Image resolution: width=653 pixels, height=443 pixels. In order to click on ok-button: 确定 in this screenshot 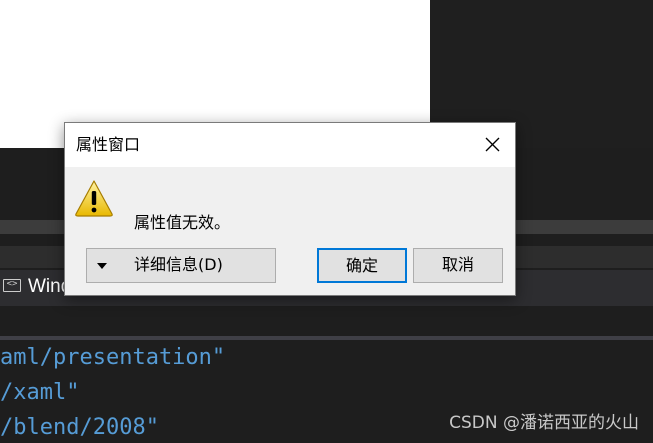, I will do `click(362, 265)`.